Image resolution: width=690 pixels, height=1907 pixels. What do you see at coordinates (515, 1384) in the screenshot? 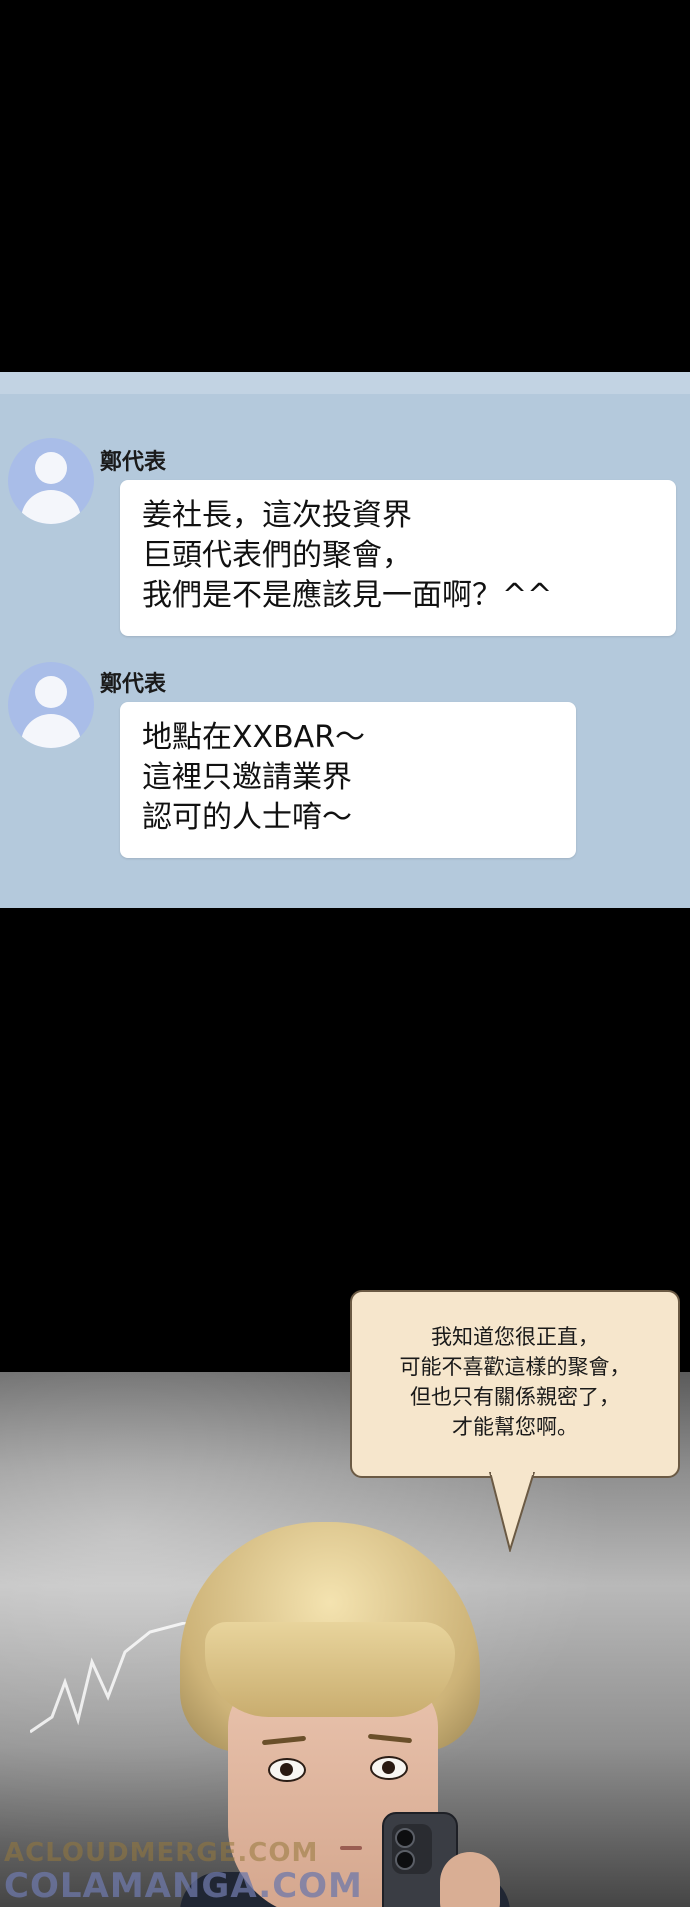
I see `speech-bubble: 我知道您很正直， 可能不喜歡這樣的聚會， 但也只有關係親密了， 才能幫您啊。` at bounding box center [515, 1384].